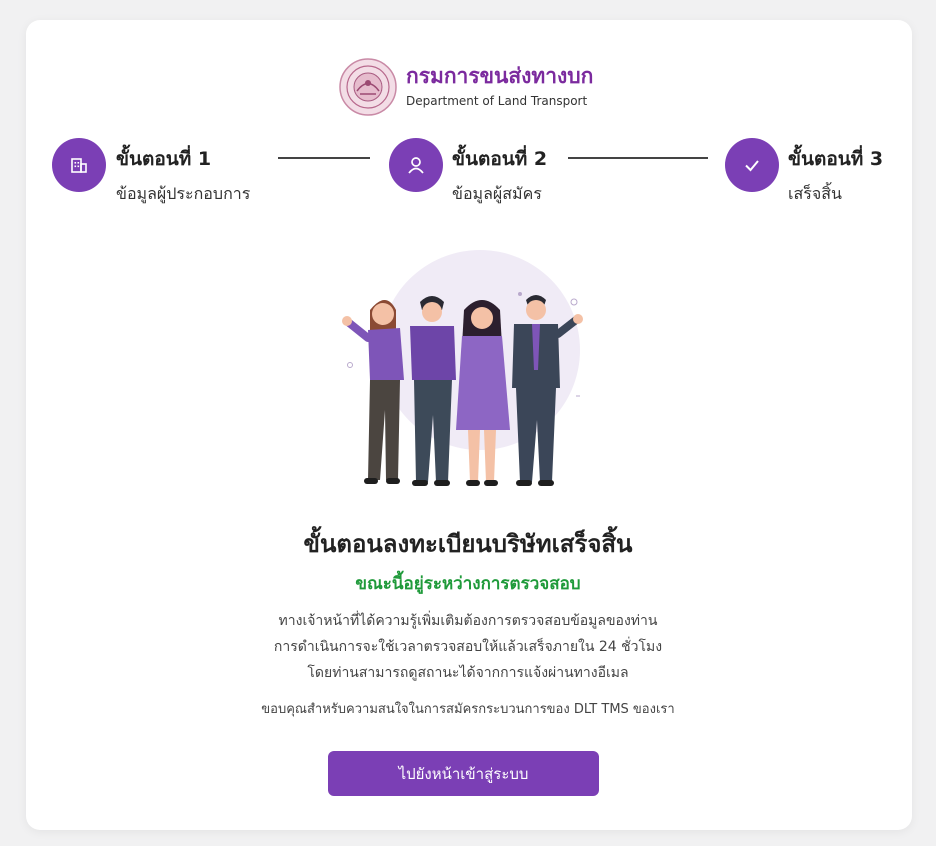 The width and height of the screenshot is (936, 846). Describe the element at coordinates (462, 368) in the screenshot. I see `team-celebration-illustration` at that location.